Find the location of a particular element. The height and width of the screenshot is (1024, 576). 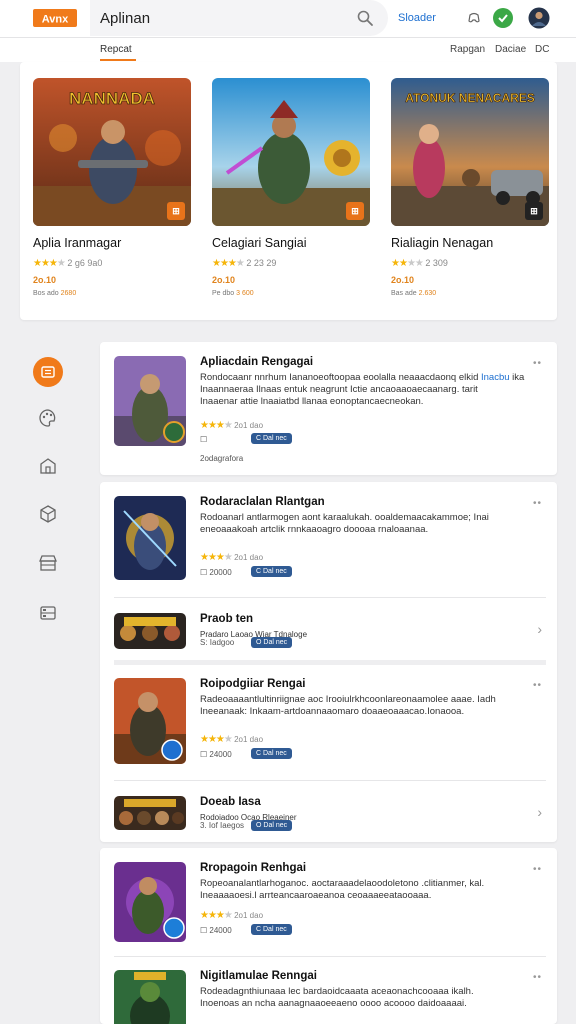

avatar is located at coordinates (539, 18).